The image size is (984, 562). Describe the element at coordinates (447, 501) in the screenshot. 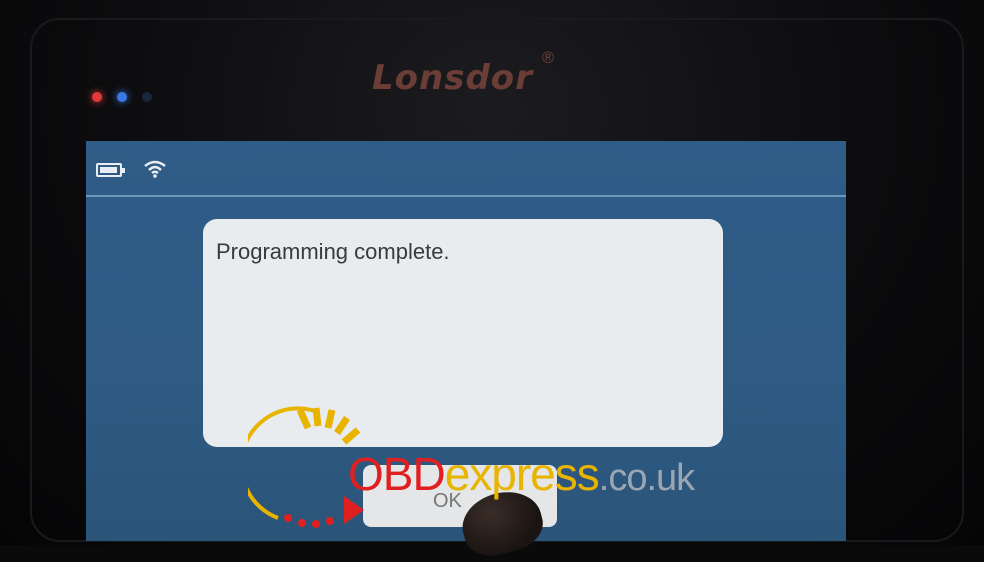

I see `ok-button-label: OK` at that location.